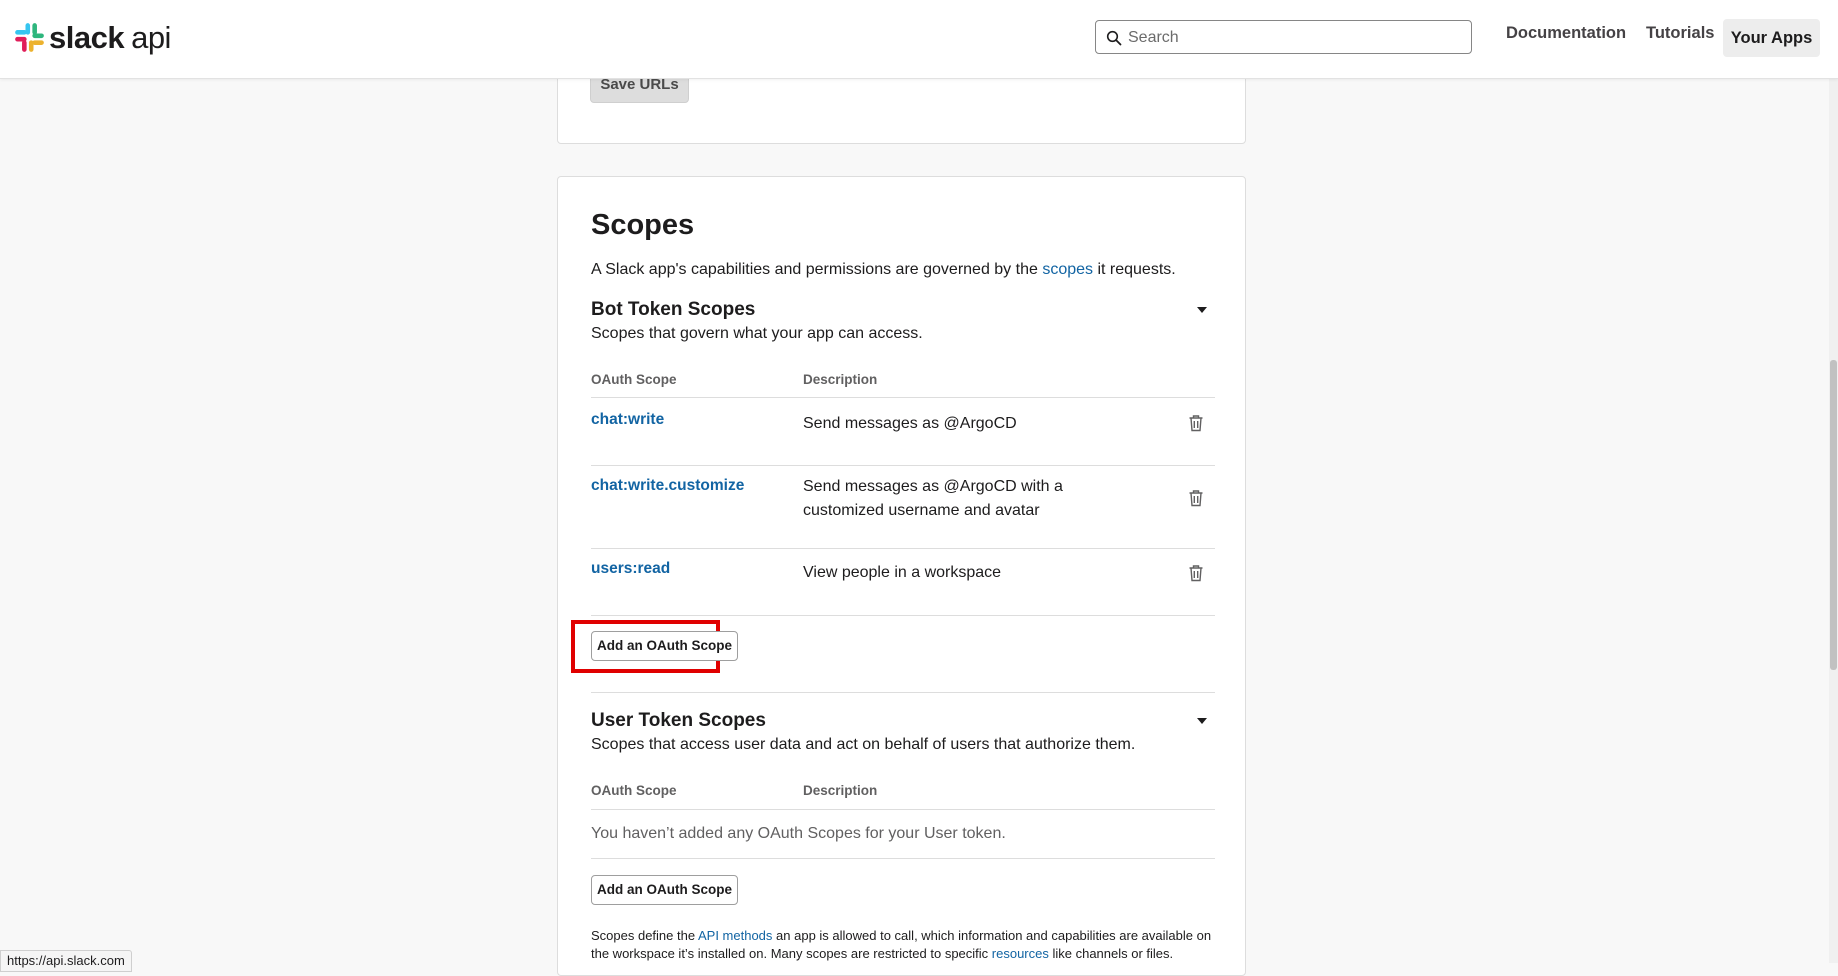  I want to click on bot-scopes-collapse-icon, so click(1202, 310).